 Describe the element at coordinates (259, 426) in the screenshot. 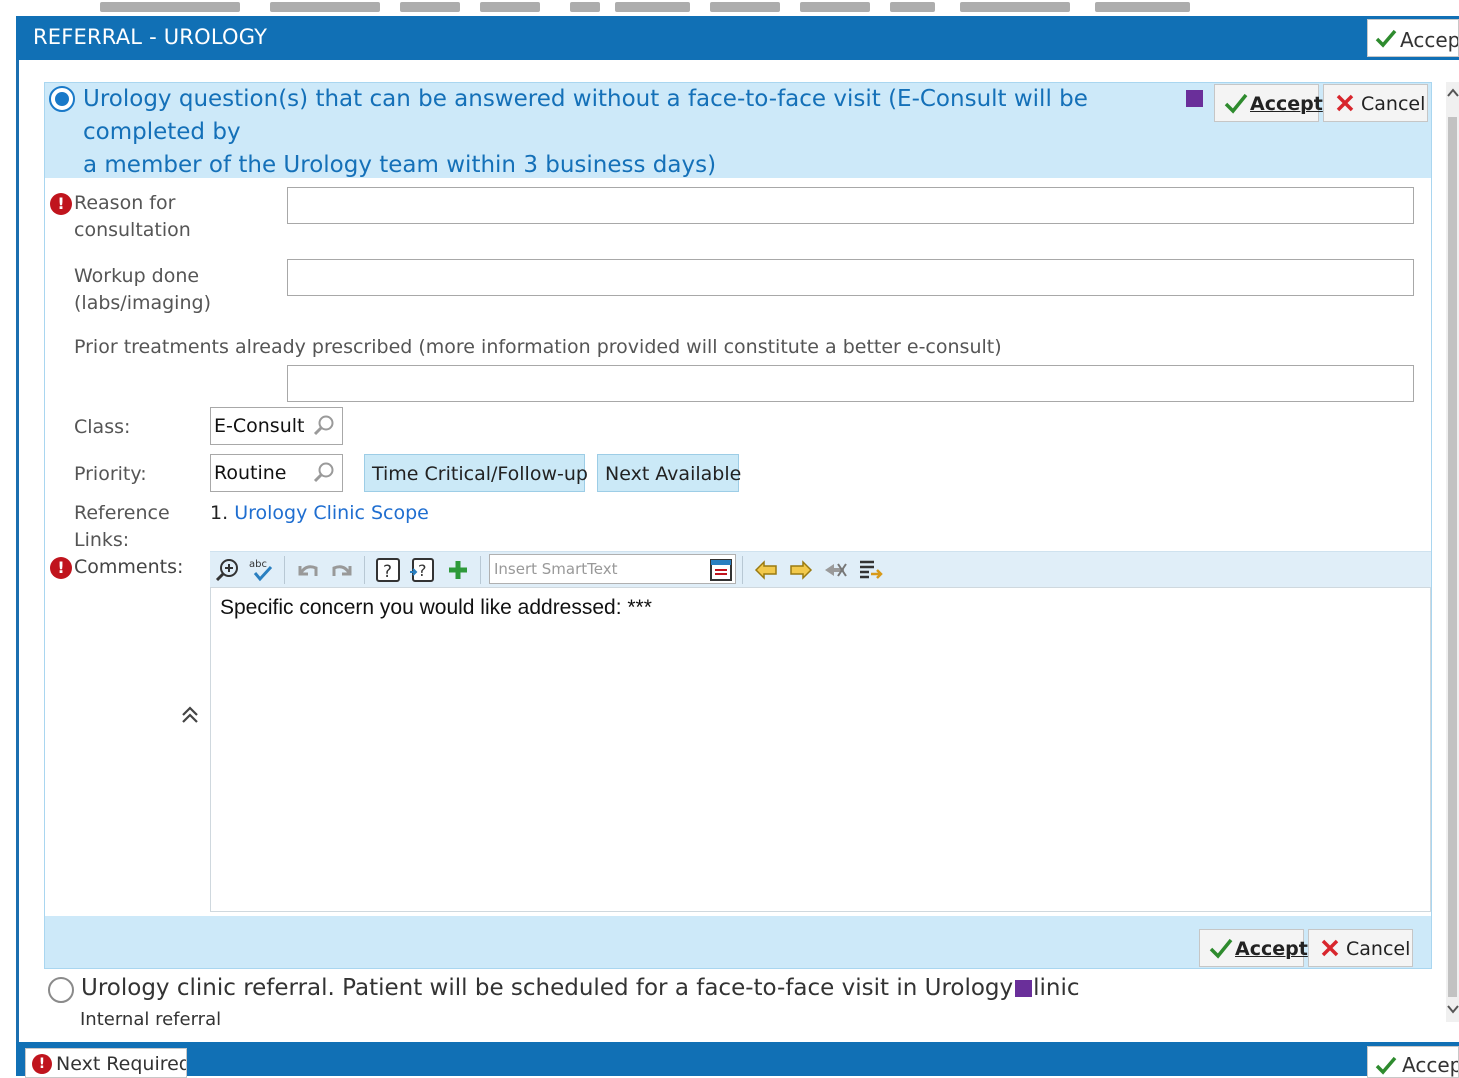

I see `class-value: E-Consult` at that location.